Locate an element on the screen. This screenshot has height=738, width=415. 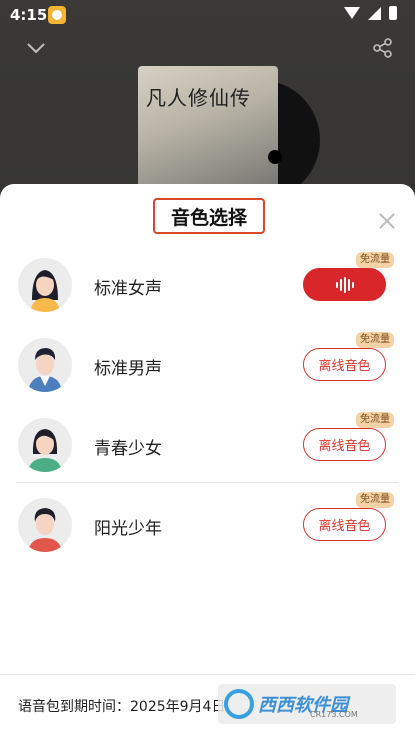
sound-wave-icon is located at coordinates (344, 284).